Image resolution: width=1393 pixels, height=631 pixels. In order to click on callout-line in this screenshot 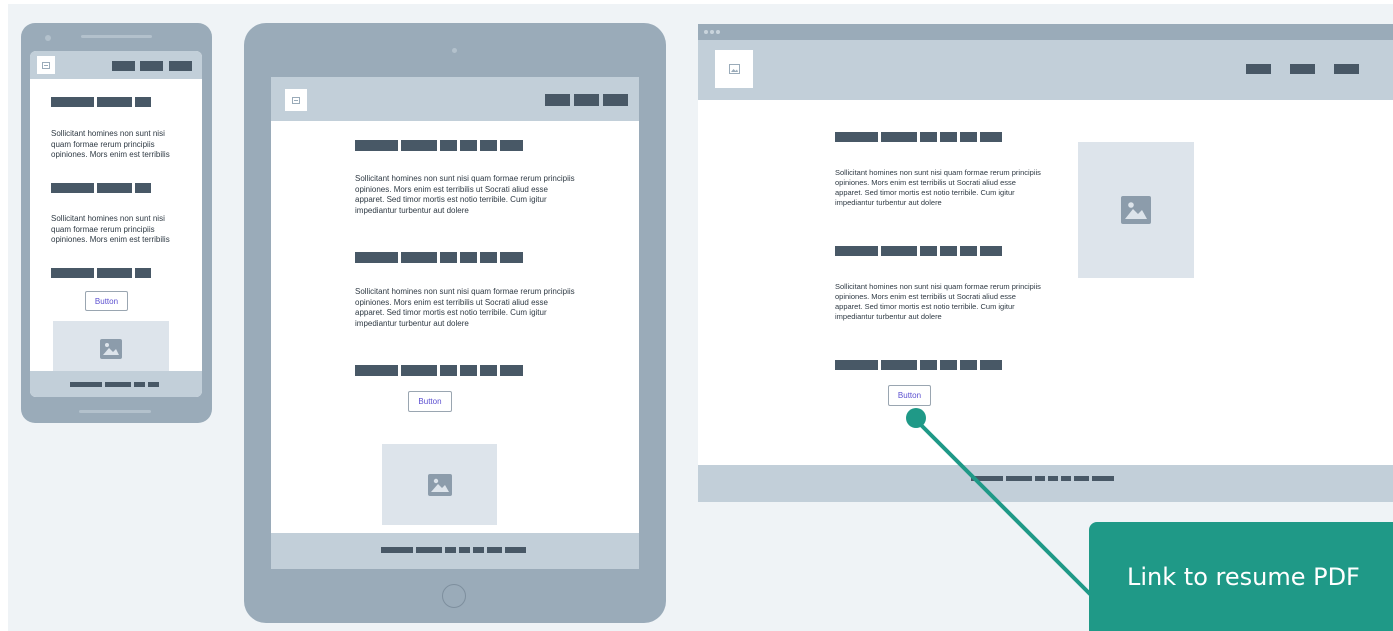, I will do `click(1003, 507)`.